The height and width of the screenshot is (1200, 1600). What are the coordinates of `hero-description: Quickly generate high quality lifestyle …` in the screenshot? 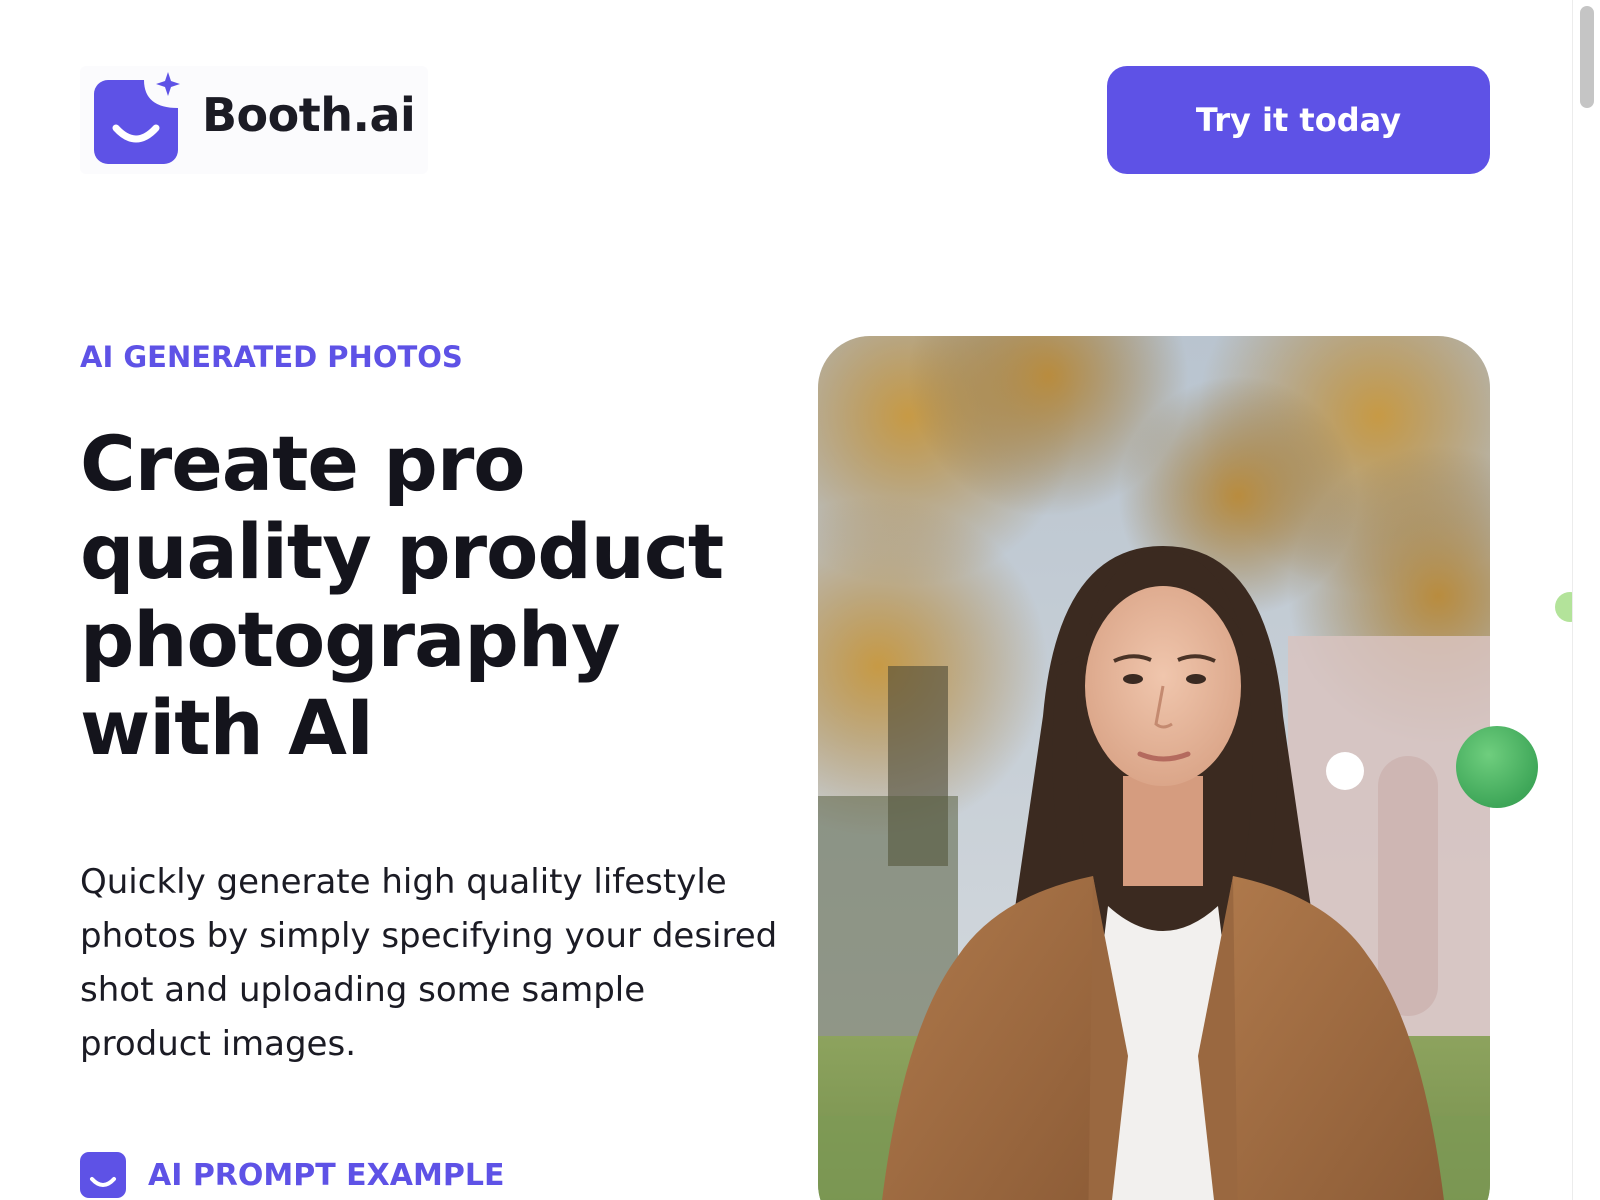 It's located at (429, 963).